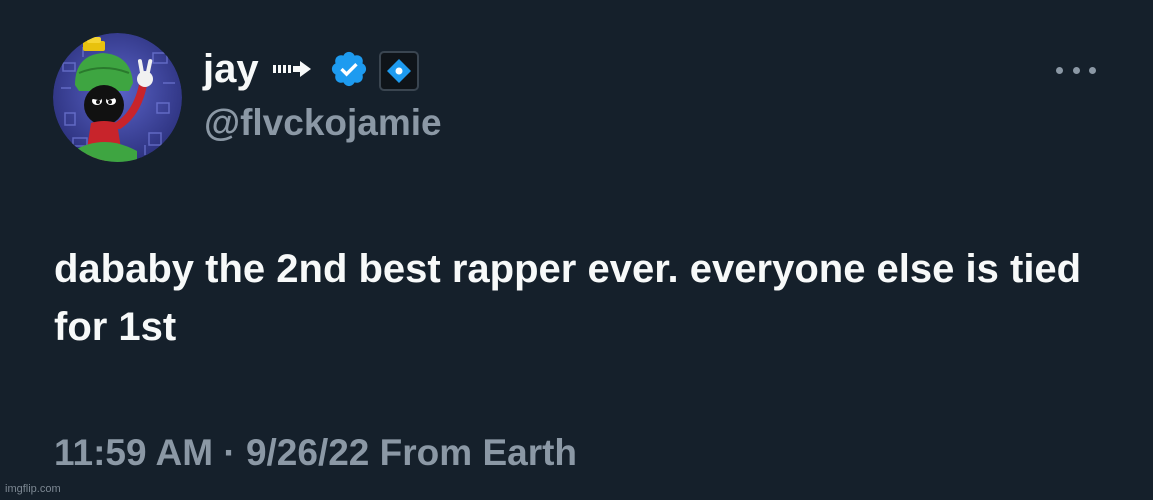 This screenshot has height=500, width=1153. Describe the element at coordinates (33, 489) in the screenshot. I see `watermark: imgflip.com` at that location.